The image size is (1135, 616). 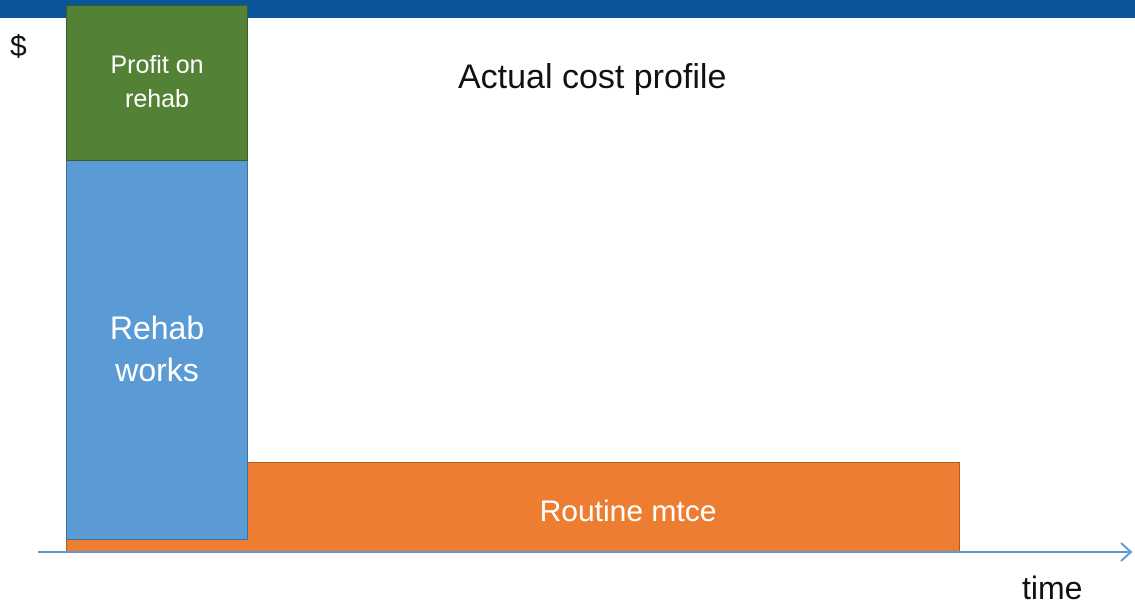 What do you see at coordinates (1052, 588) in the screenshot?
I see `x-axis-label: time` at bounding box center [1052, 588].